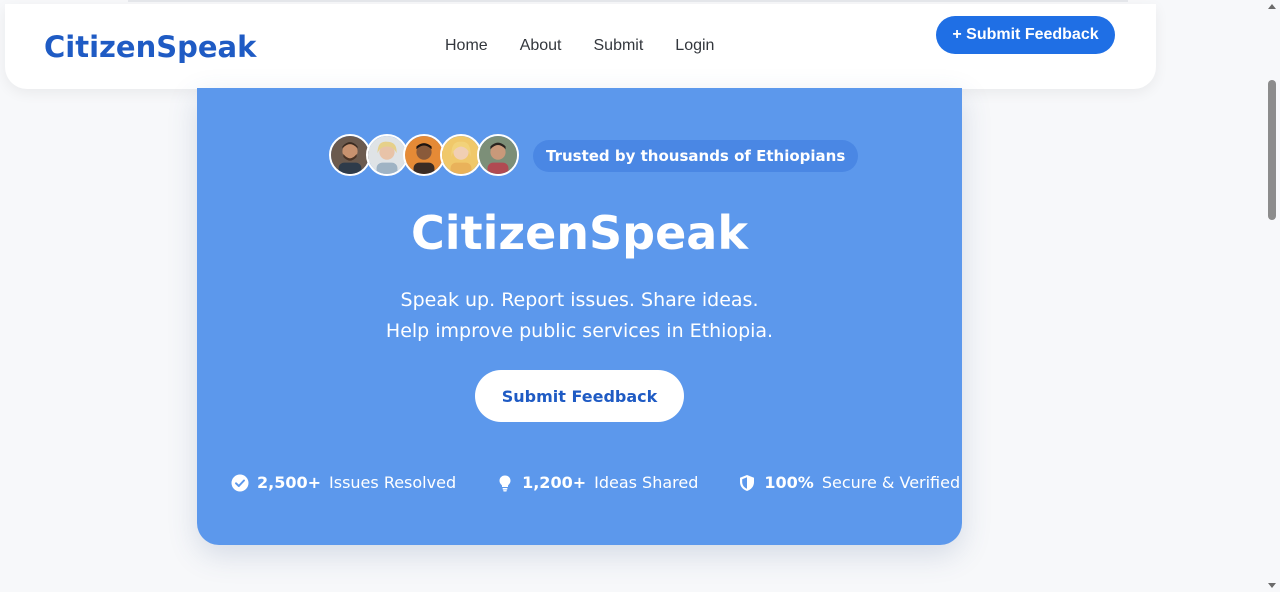 This screenshot has height=592, width=1280. I want to click on shield-icon, so click(747, 483).